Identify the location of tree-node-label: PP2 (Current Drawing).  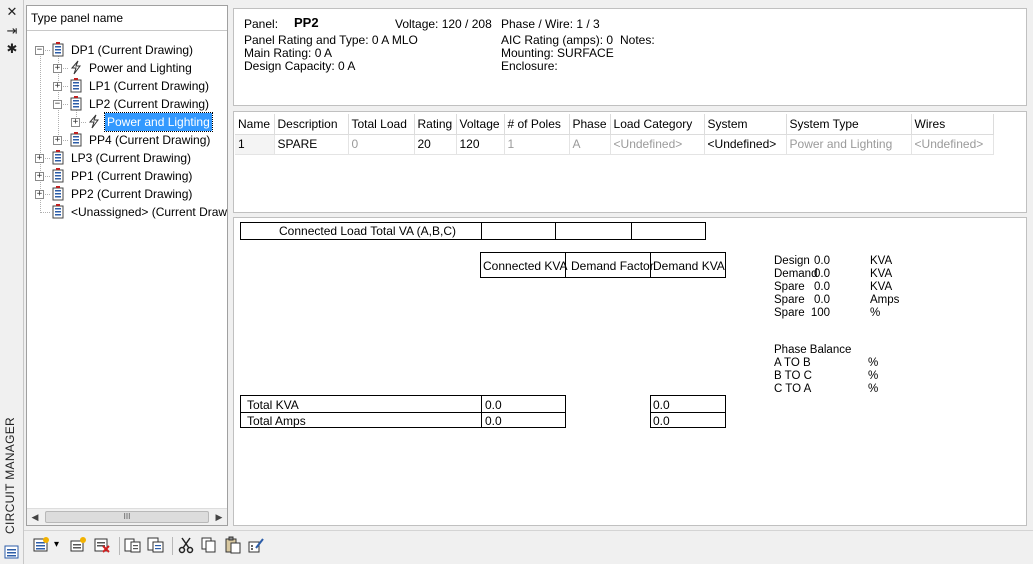
(131, 194).